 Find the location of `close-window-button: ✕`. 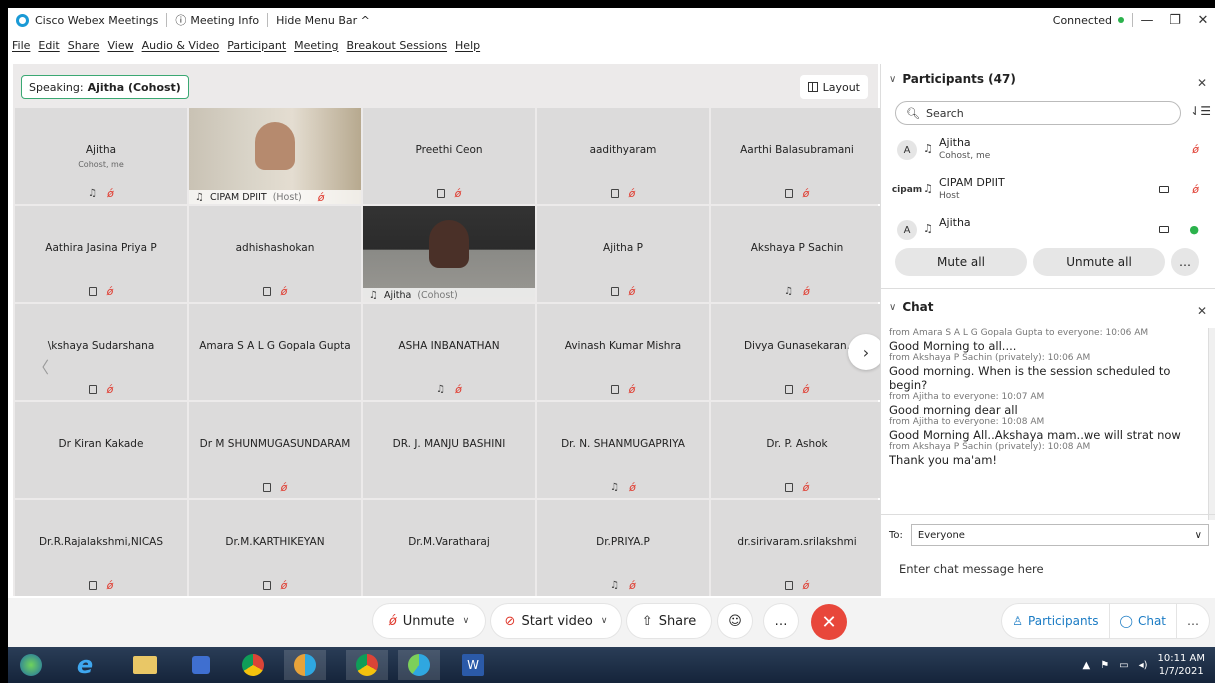

close-window-button: ✕ is located at coordinates (1202, 20).